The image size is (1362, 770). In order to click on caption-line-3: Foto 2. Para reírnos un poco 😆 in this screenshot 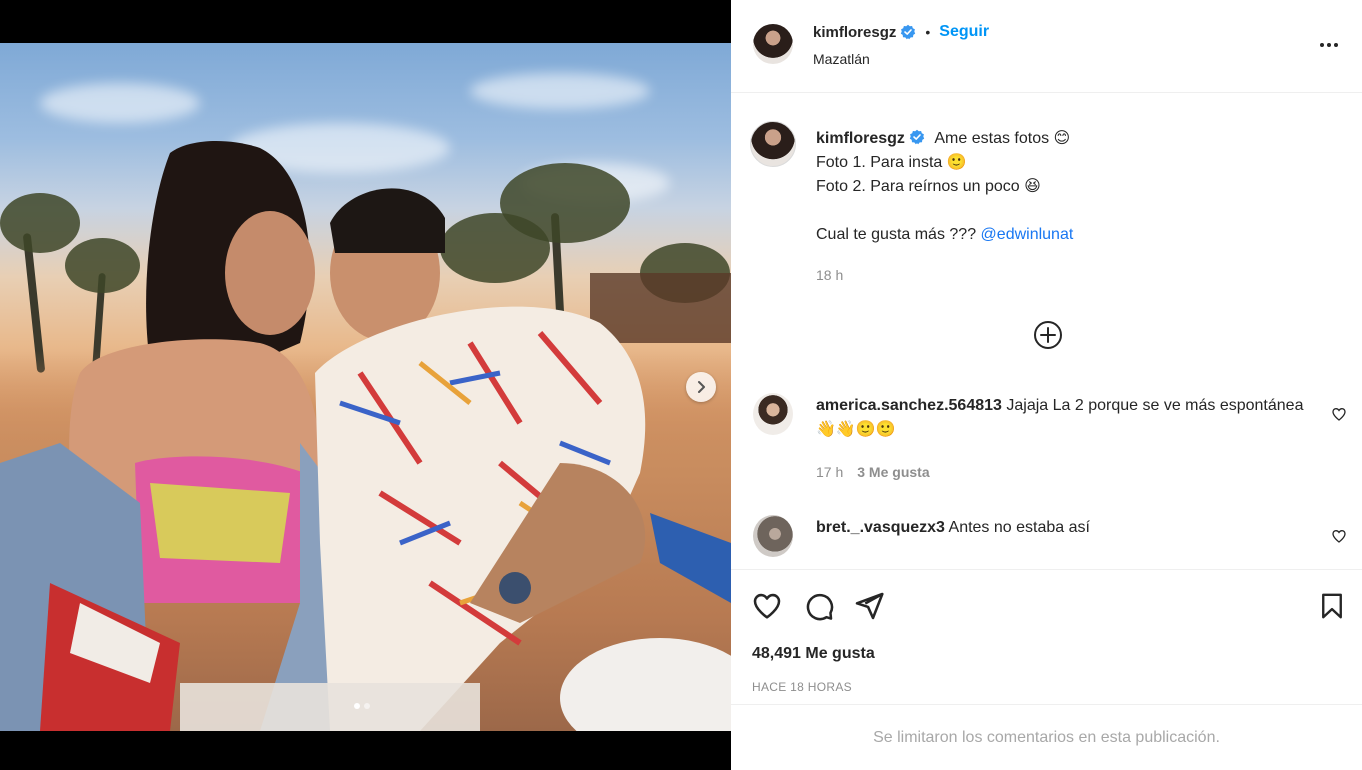, I will do `click(928, 186)`.